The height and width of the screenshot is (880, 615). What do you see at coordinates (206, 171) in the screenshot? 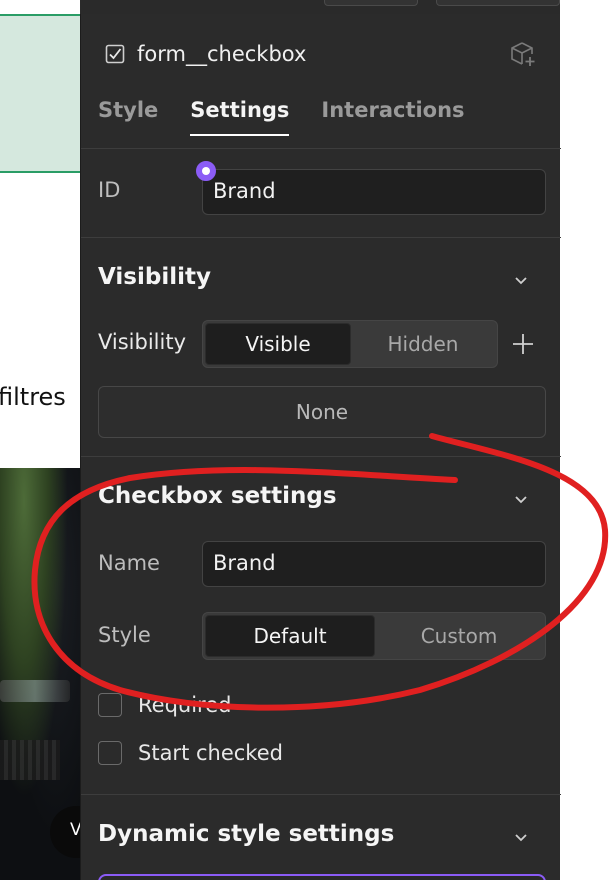
I see `binding-indicator-dot` at bounding box center [206, 171].